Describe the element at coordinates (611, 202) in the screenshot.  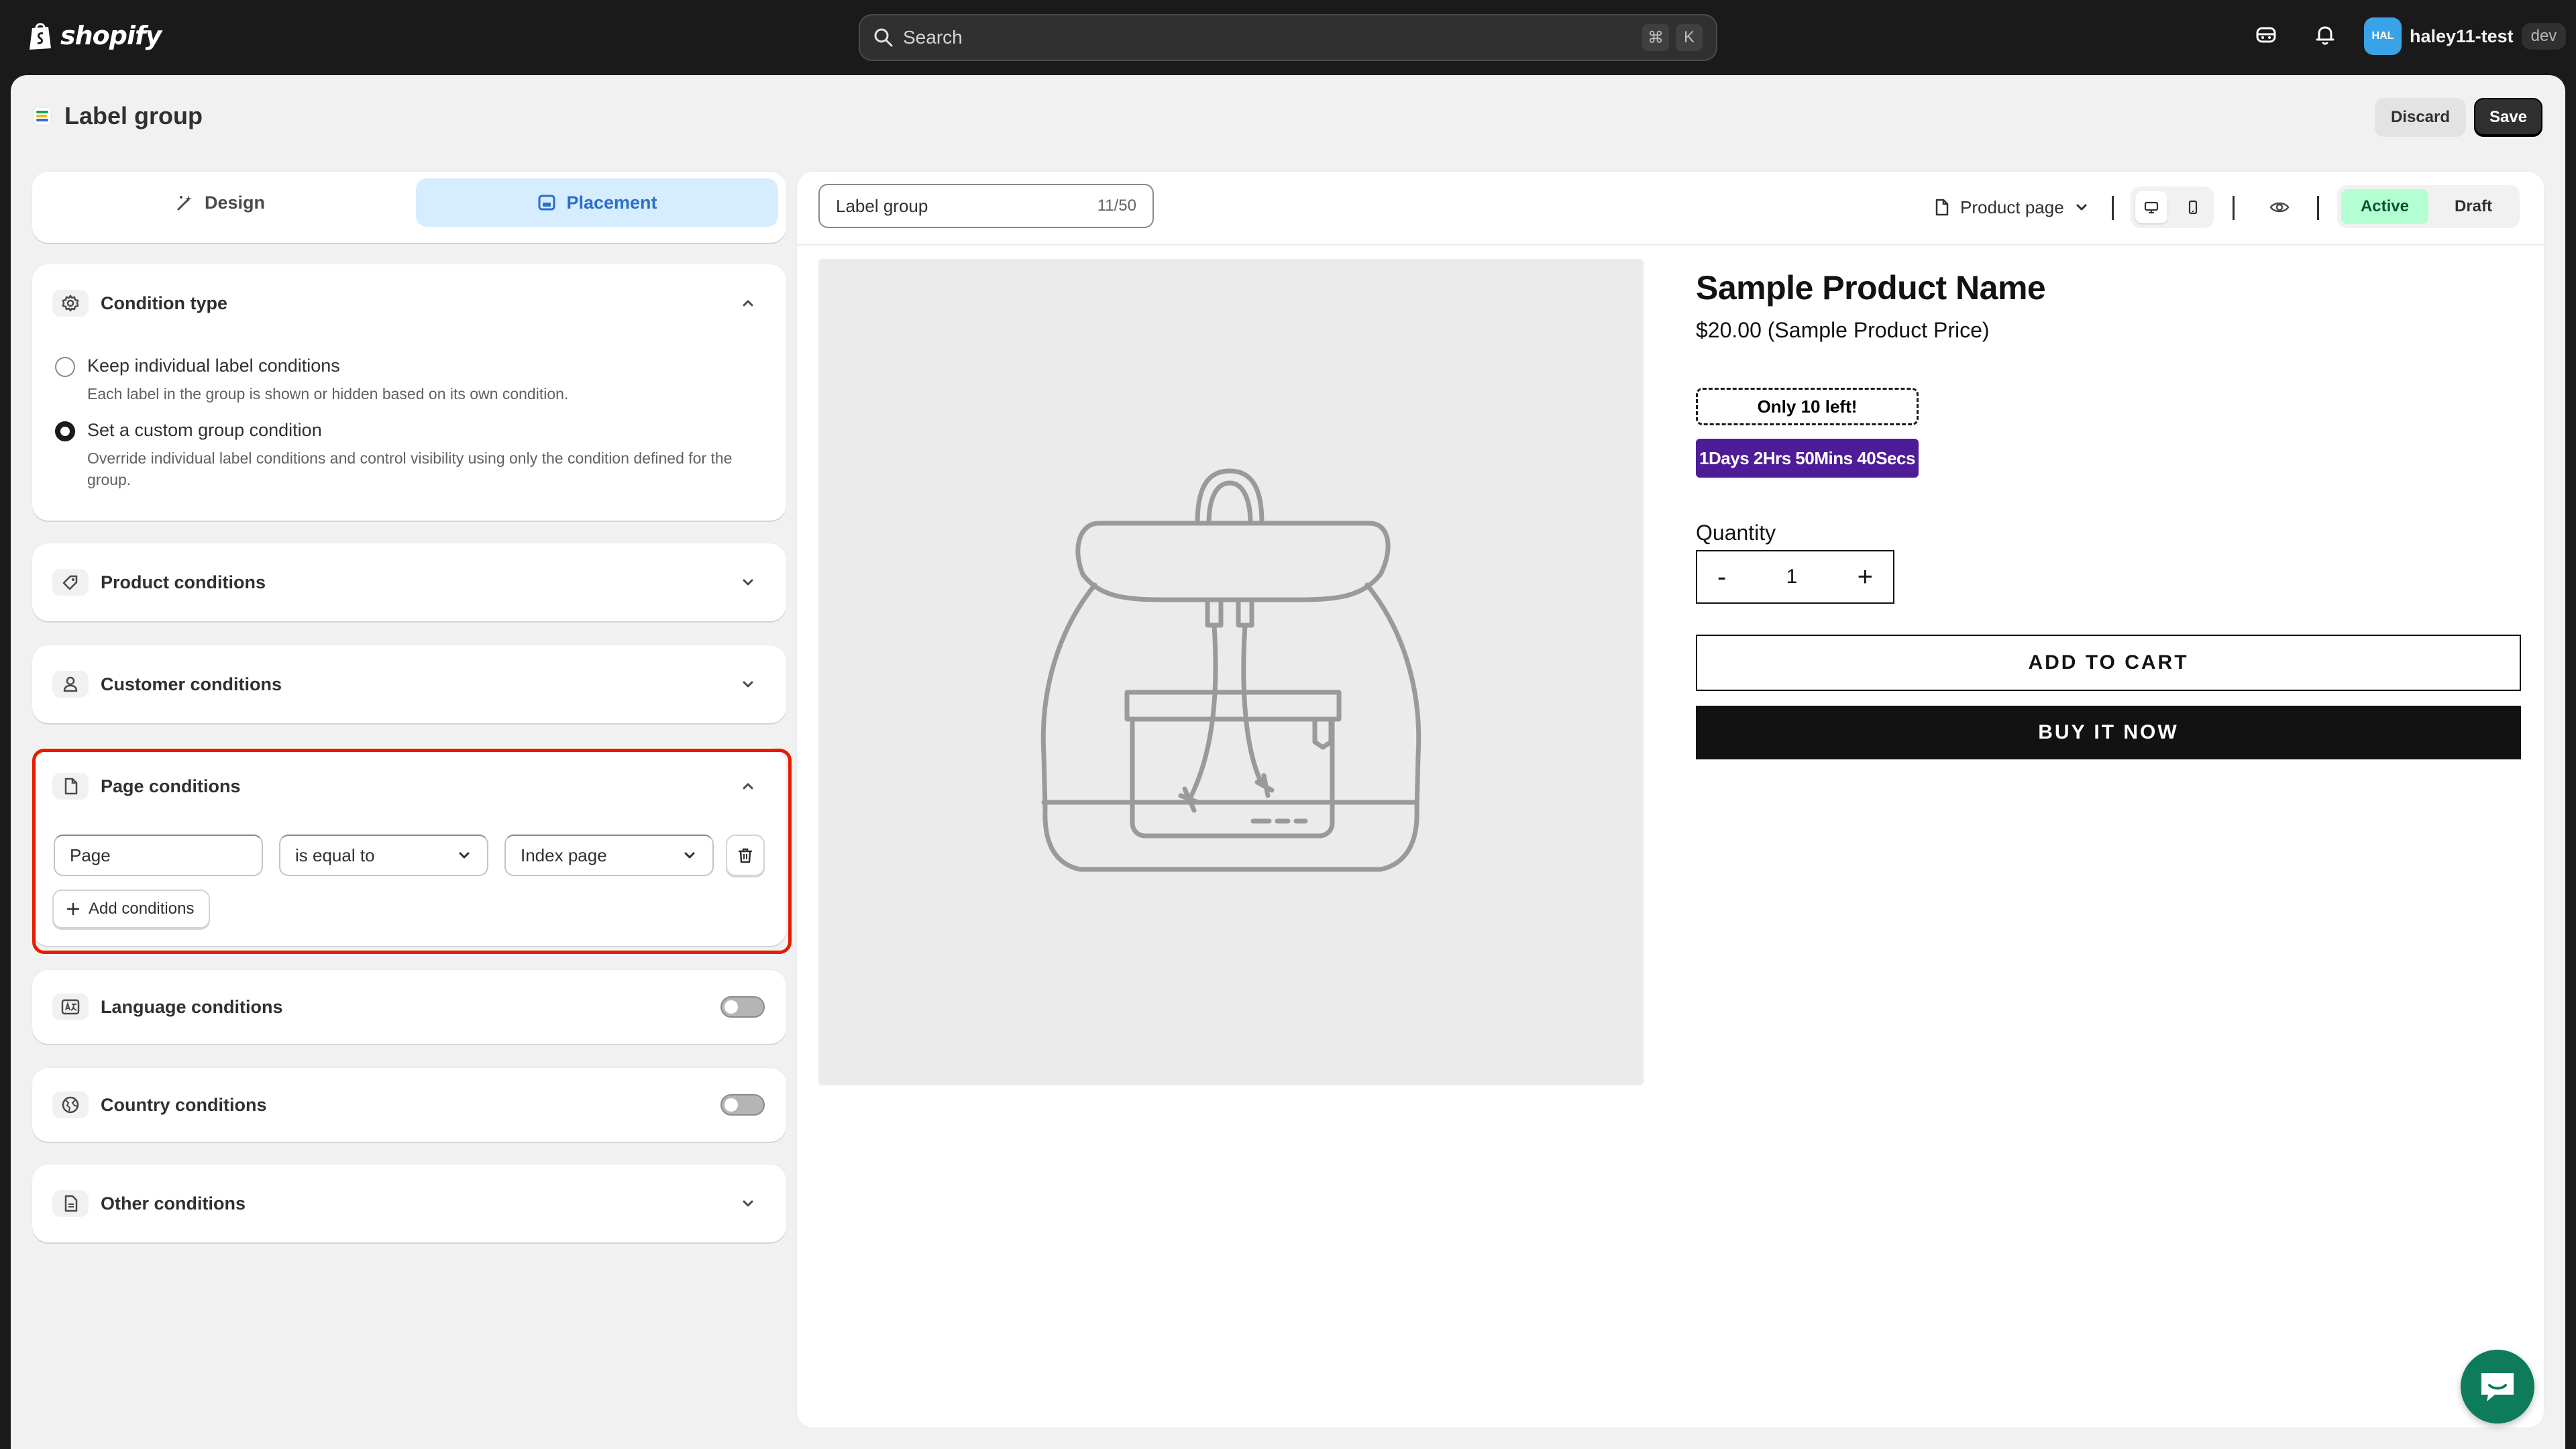
I see `tab-placement-label: Placement` at that location.